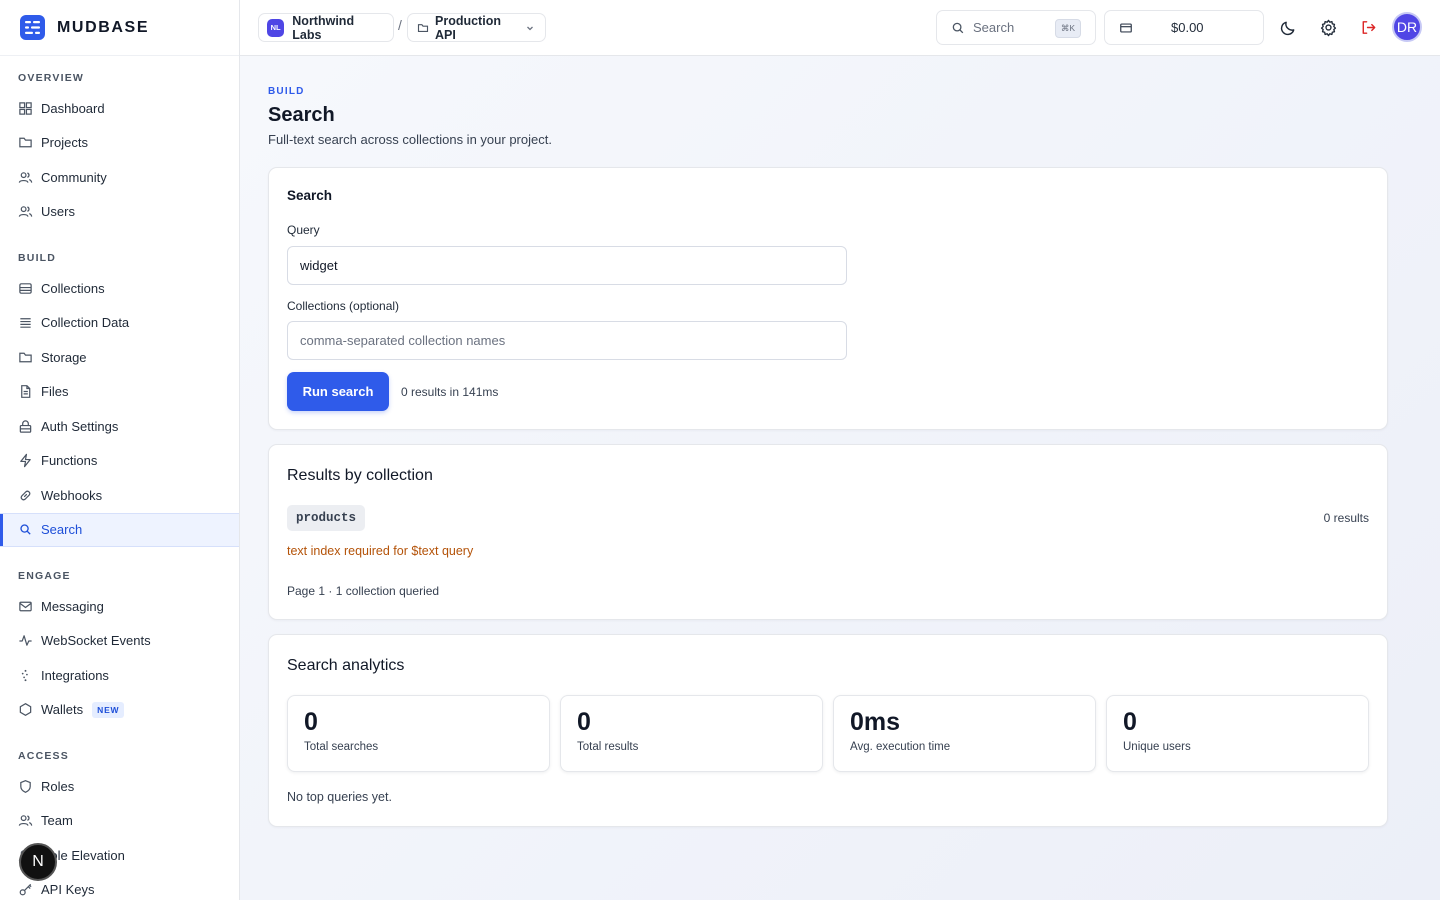 Image resolution: width=1440 pixels, height=900 pixels. Describe the element at coordinates (326, 518) in the screenshot. I see `collection-name-chip: products` at that location.